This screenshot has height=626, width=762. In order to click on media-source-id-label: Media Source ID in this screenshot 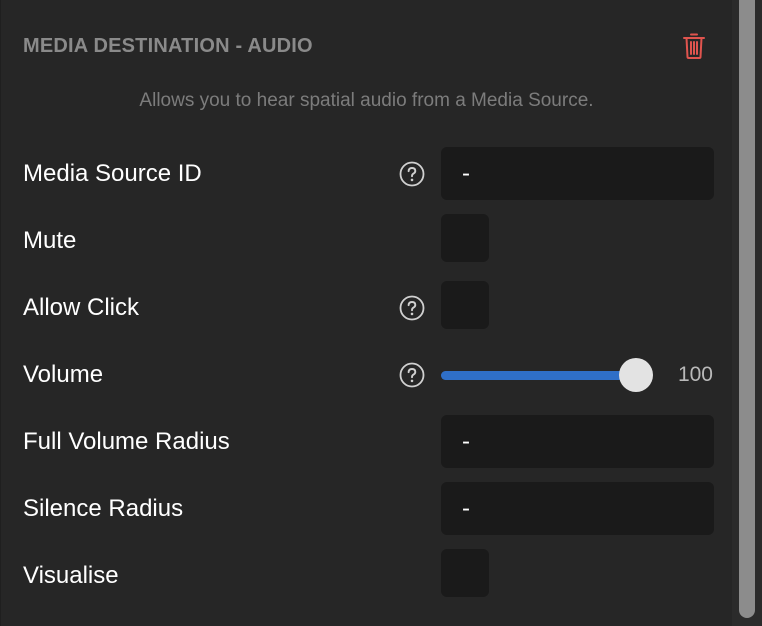, I will do `click(112, 173)`.